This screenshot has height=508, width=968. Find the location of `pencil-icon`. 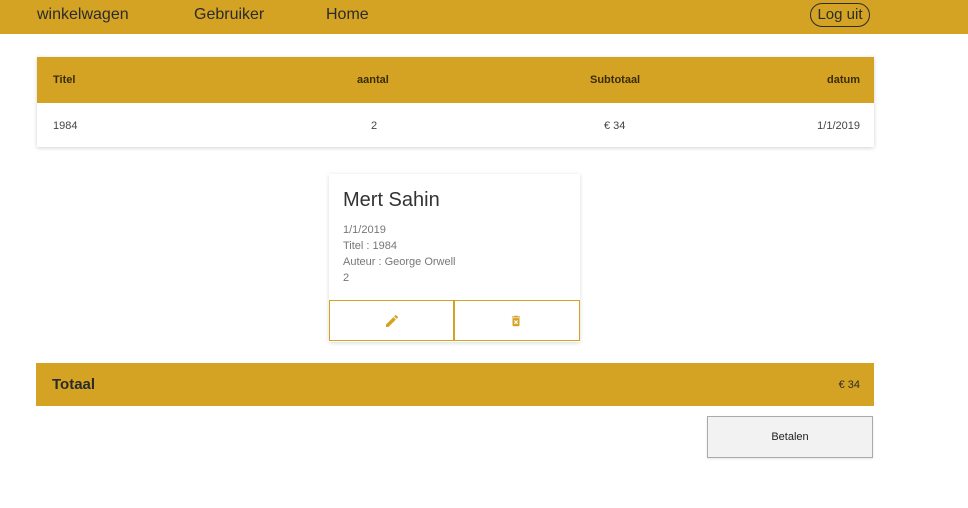

pencil-icon is located at coordinates (392, 320).